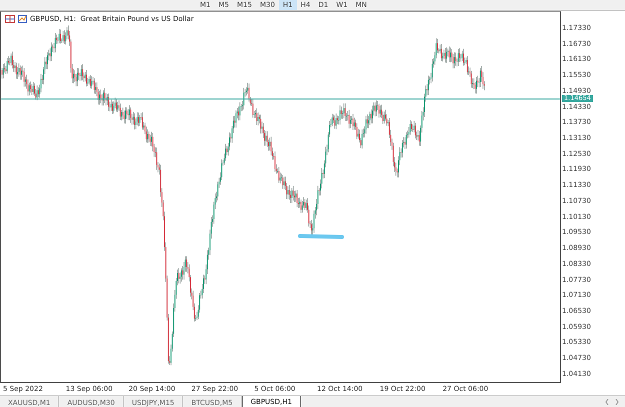  I want to click on scroll-left-icon, so click(607, 402).